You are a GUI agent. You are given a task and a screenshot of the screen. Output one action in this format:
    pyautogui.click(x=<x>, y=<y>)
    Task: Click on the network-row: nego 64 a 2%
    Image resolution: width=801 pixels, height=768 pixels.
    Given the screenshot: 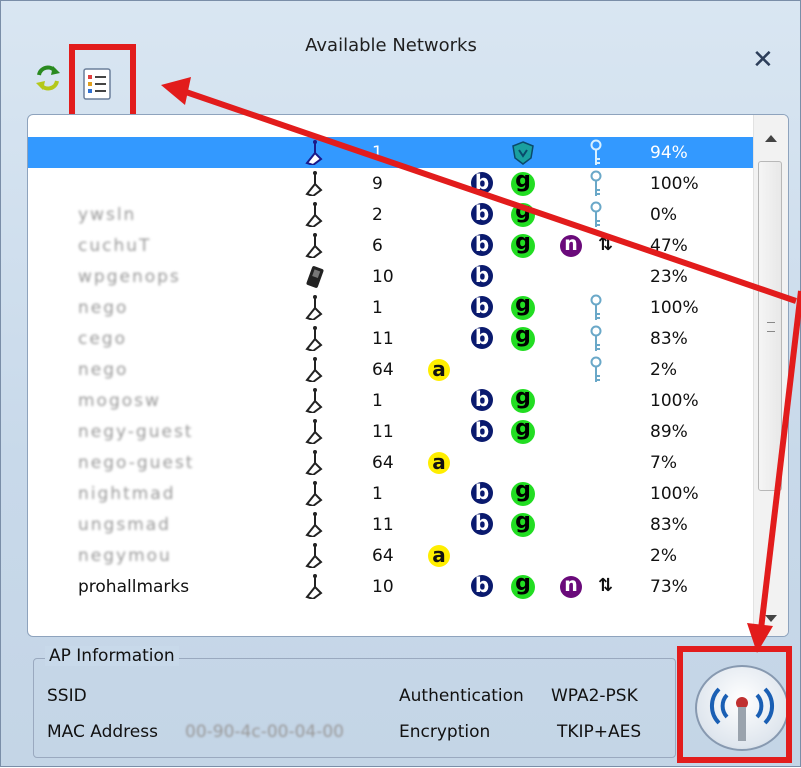 What is the action you would take?
    pyautogui.click(x=391, y=369)
    